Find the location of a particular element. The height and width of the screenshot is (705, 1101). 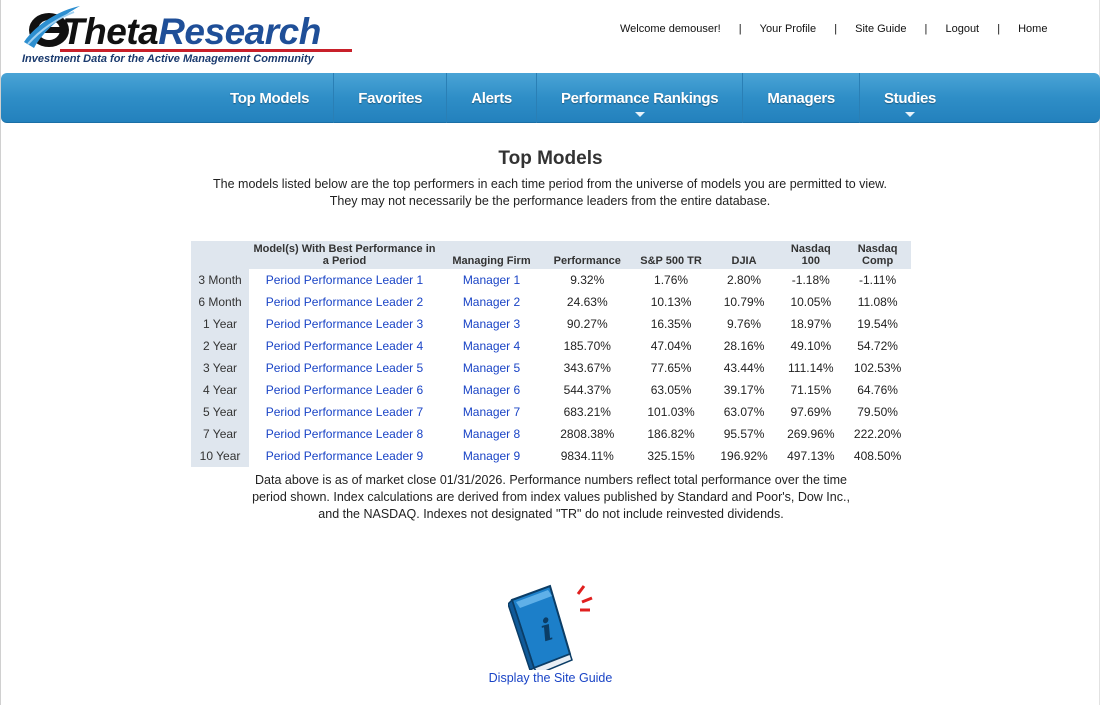

nav-item-label: Favorites is located at coordinates (390, 98).